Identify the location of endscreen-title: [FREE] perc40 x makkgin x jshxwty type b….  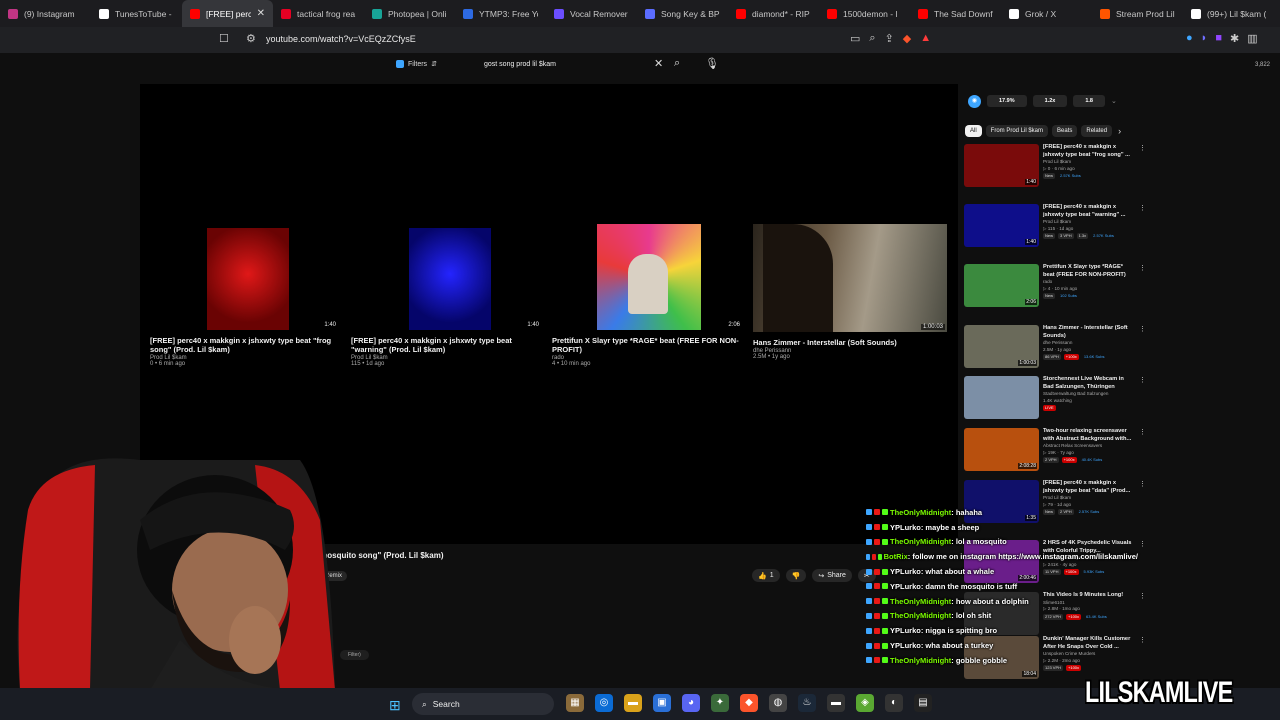
(241, 345).